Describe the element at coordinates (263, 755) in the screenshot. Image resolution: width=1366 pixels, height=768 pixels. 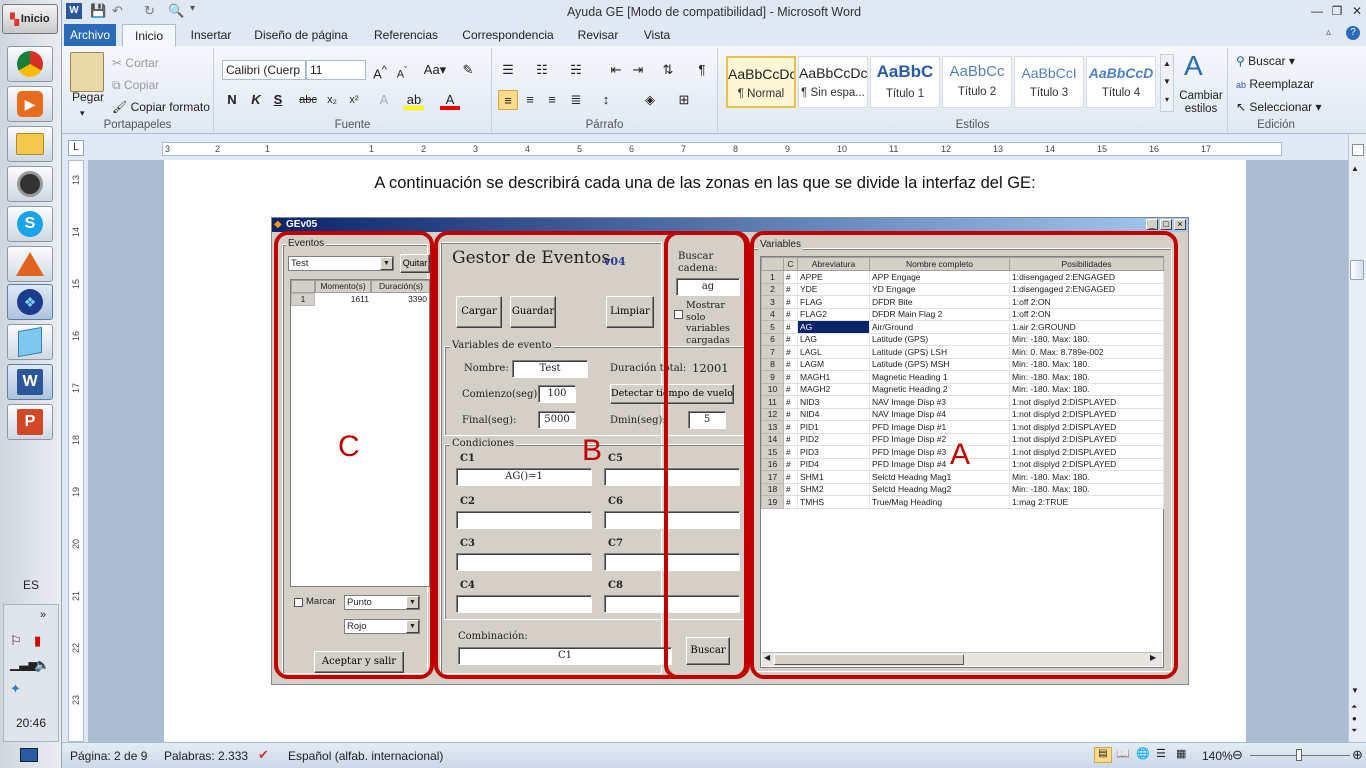
I see `proofing-icon: ✔` at that location.